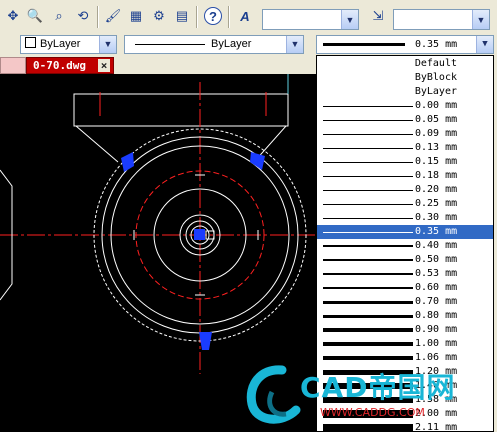  Describe the element at coordinates (136, 16) in the screenshot. I see `design-center-icon: ▦` at that location.